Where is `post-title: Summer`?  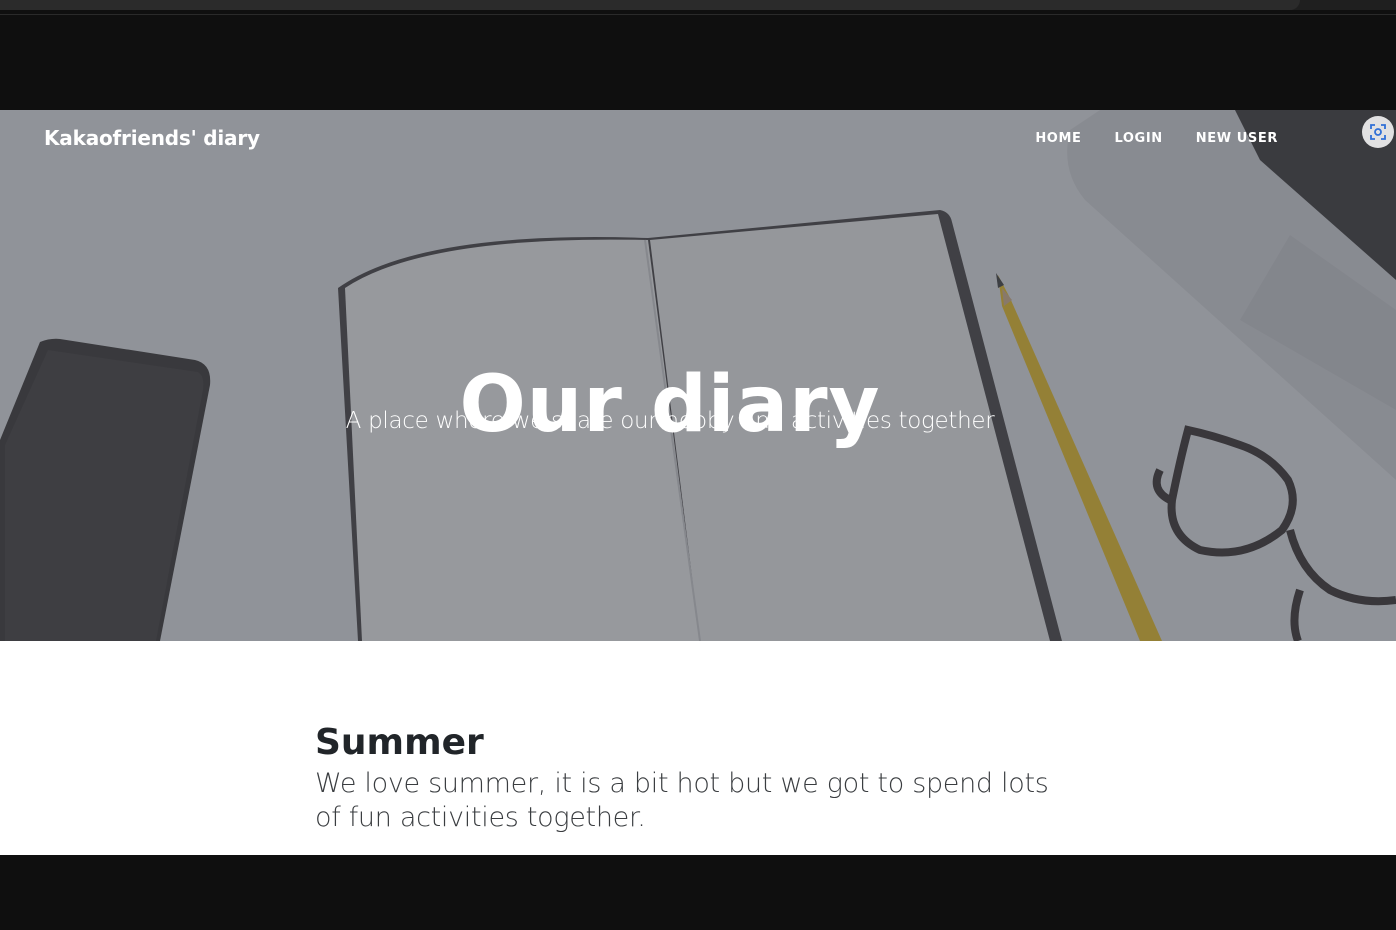 post-title: Summer is located at coordinates (685, 743).